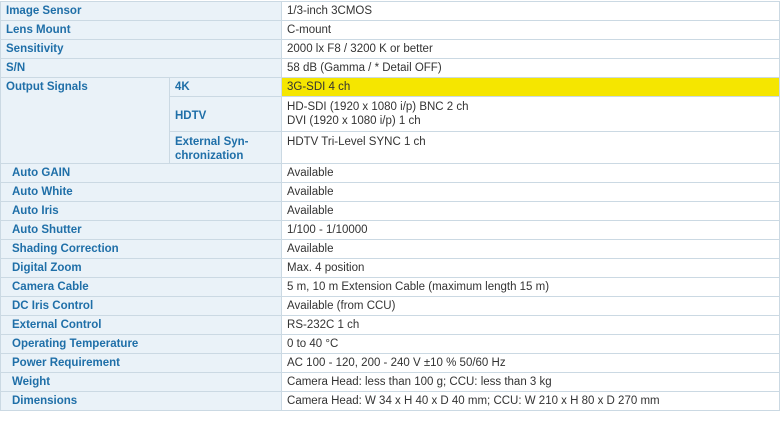 The image size is (780, 426). What do you see at coordinates (530, 268) in the screenshot?
I see `spec-value-digital-zoom: Max. 4 position` at bounding box center [530, 268].